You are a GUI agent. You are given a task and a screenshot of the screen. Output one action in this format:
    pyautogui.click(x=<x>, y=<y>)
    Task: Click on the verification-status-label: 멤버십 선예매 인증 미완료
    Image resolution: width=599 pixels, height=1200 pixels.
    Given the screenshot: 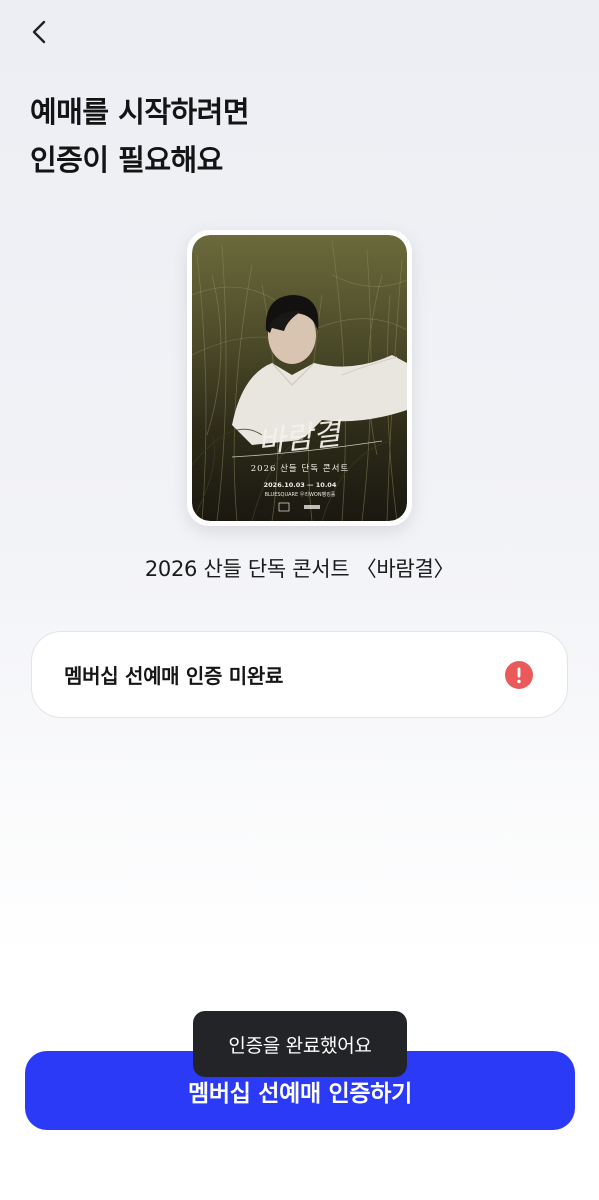 What is the action you would take?
    pyautogui.click(x=174, y=676)
    